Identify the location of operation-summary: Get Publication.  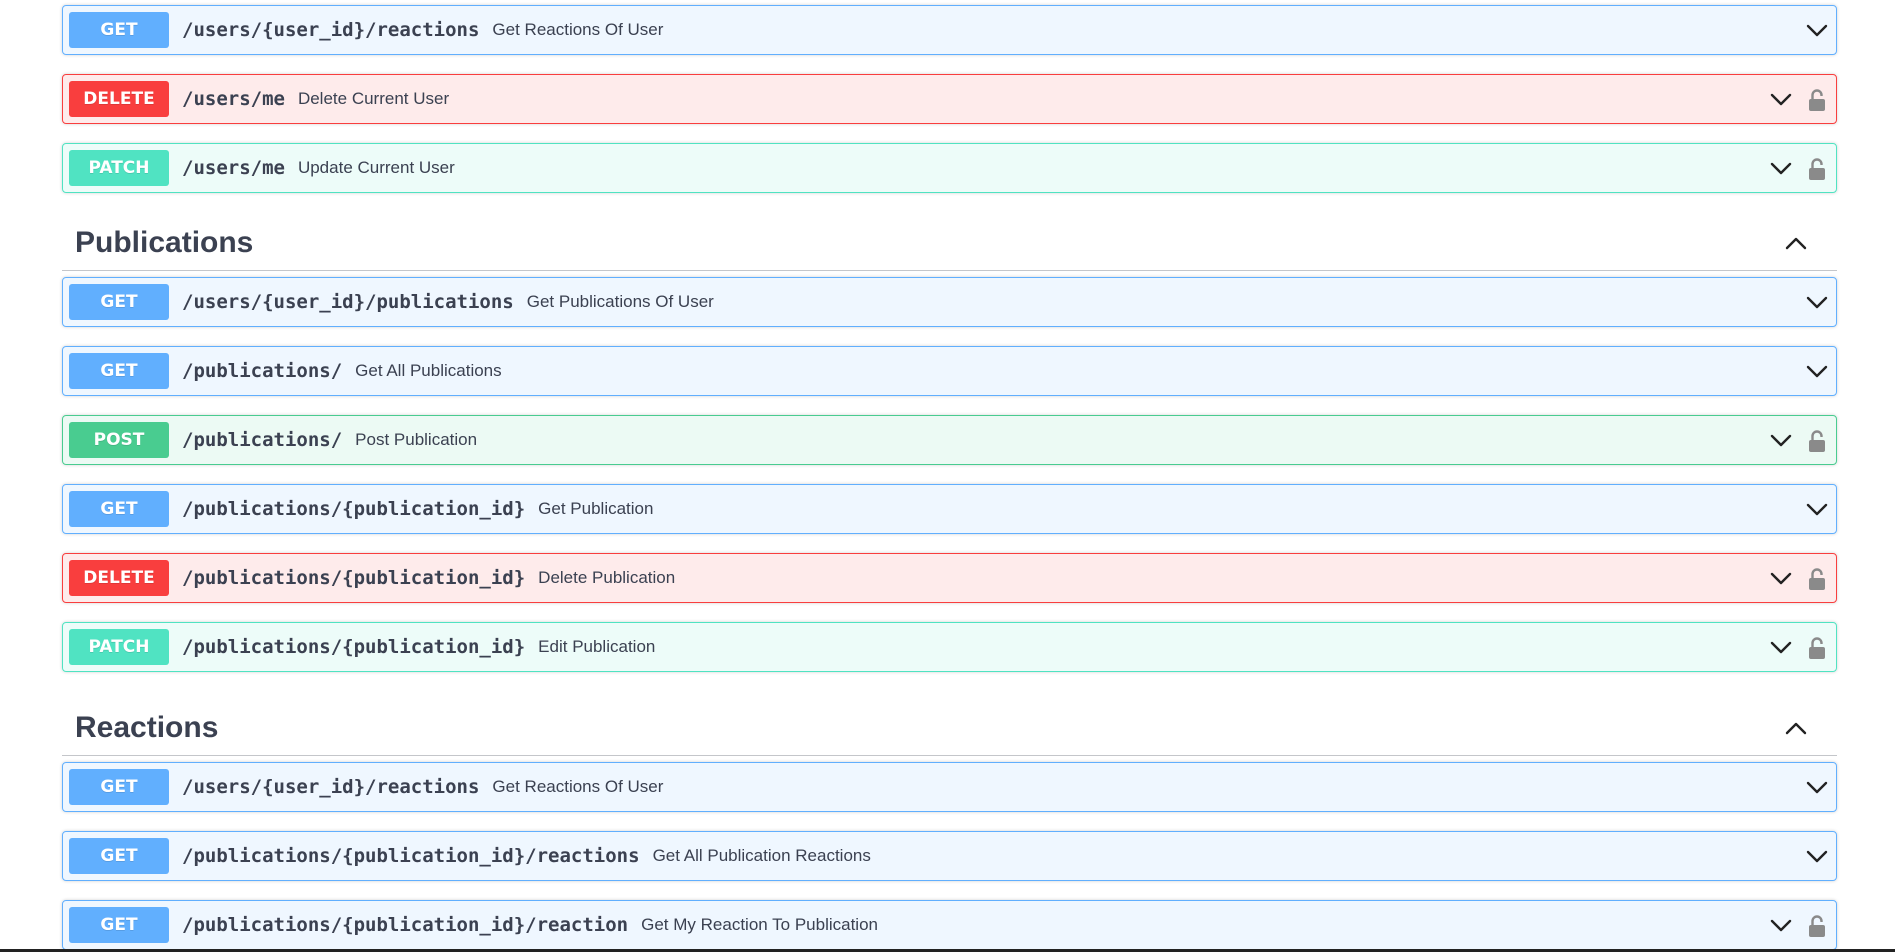
(596, 508).